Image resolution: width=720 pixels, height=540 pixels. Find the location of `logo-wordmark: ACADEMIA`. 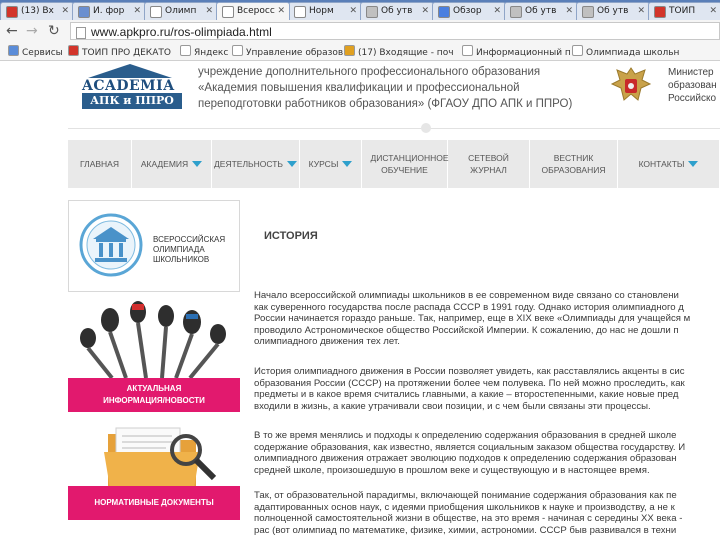

logo-wordmark: ACADEMIA is located at coordinates (128, 86).